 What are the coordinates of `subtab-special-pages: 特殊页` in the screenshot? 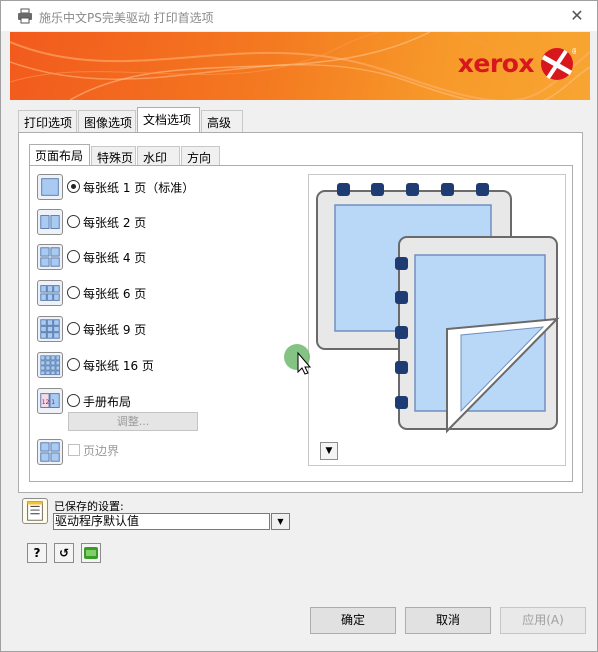 It's located at (113, 156).